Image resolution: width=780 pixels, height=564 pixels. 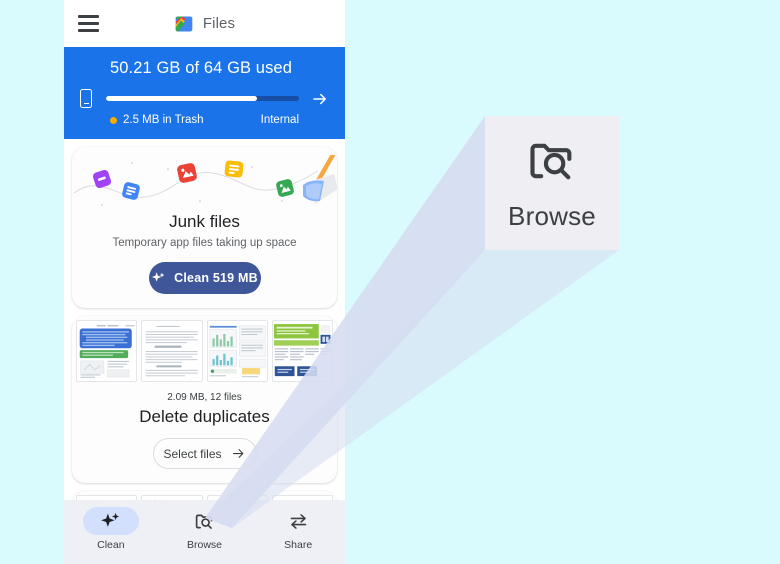 I want to click on storage-progress-bar, so click(x=202, y=98).